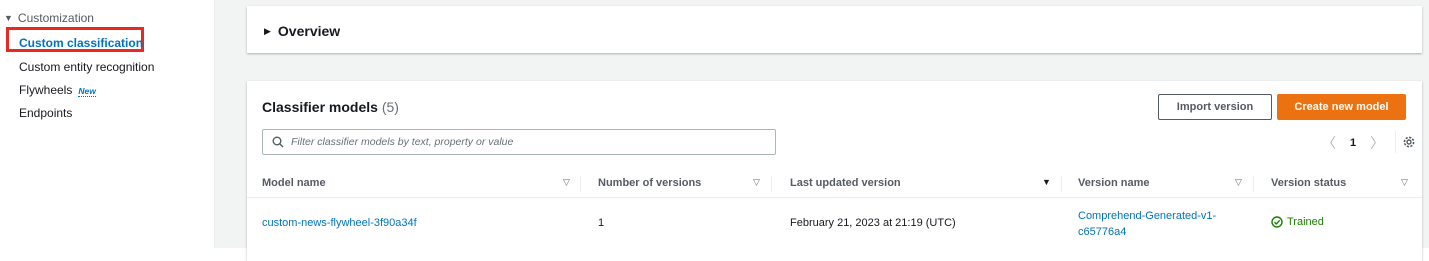 The height and width of the screenshot is (261, 1429). What do you see at coordinates (601, 223) in the screenshot?
I see `number-of-versions: 1` at bounding box center [601, 223].